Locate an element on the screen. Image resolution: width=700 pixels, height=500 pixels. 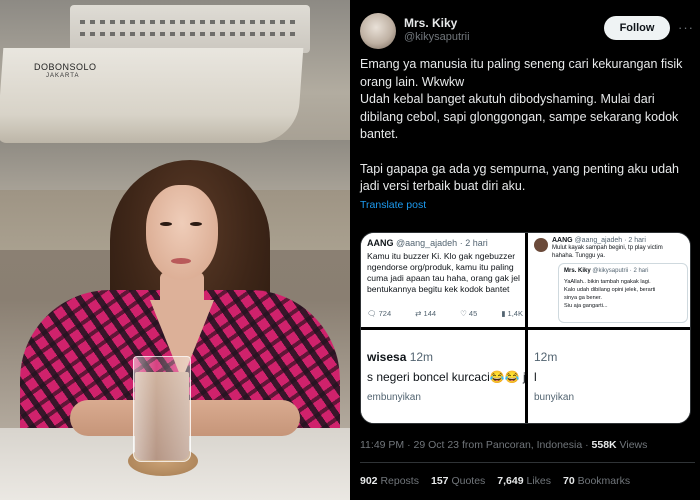
screenshot-text: bunyikan is located at coordinates (554, 397).